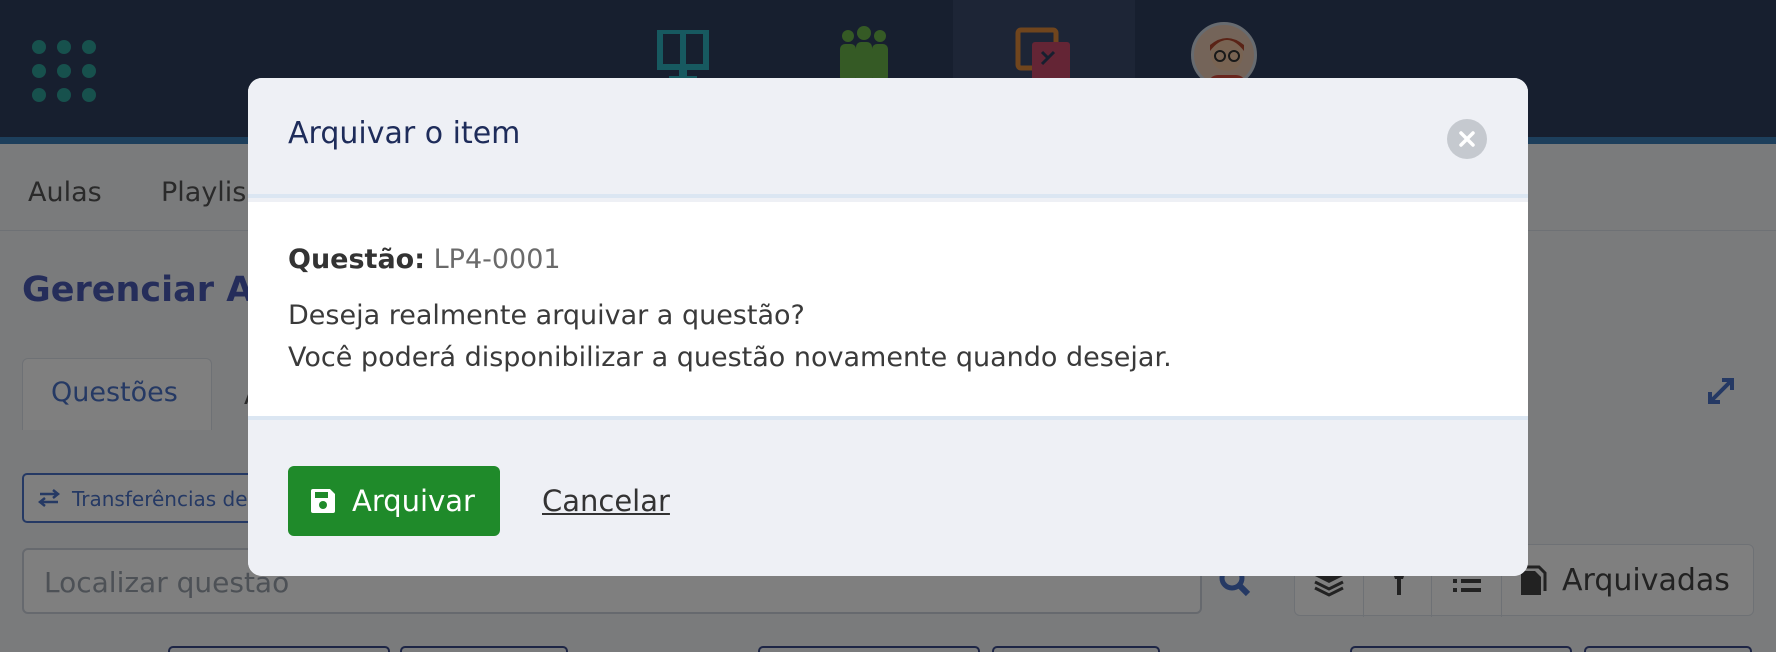 The height and width of the screenshot is (652, 1776). Describe the element at coordinates (413, 501) in the screenshot. I see `archive-button-label: Arquivar` at that location.